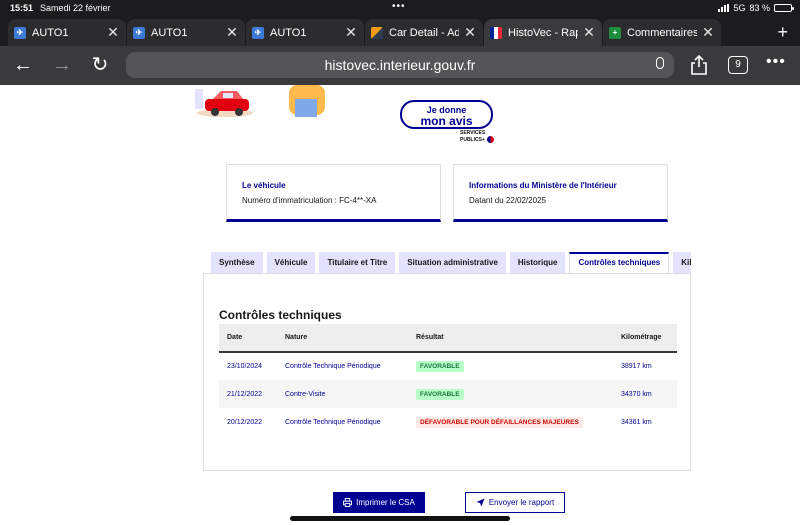 The image size is (800, 525). I want to click on result-badge: DÉFAVORABLE POUR DÉFAILLANCES MAJEURES, so click(499, 422).